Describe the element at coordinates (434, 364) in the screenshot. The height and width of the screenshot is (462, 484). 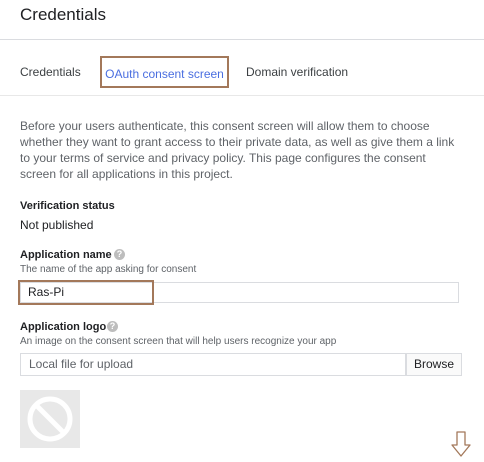
I see `browse-button: Browse` at that location.